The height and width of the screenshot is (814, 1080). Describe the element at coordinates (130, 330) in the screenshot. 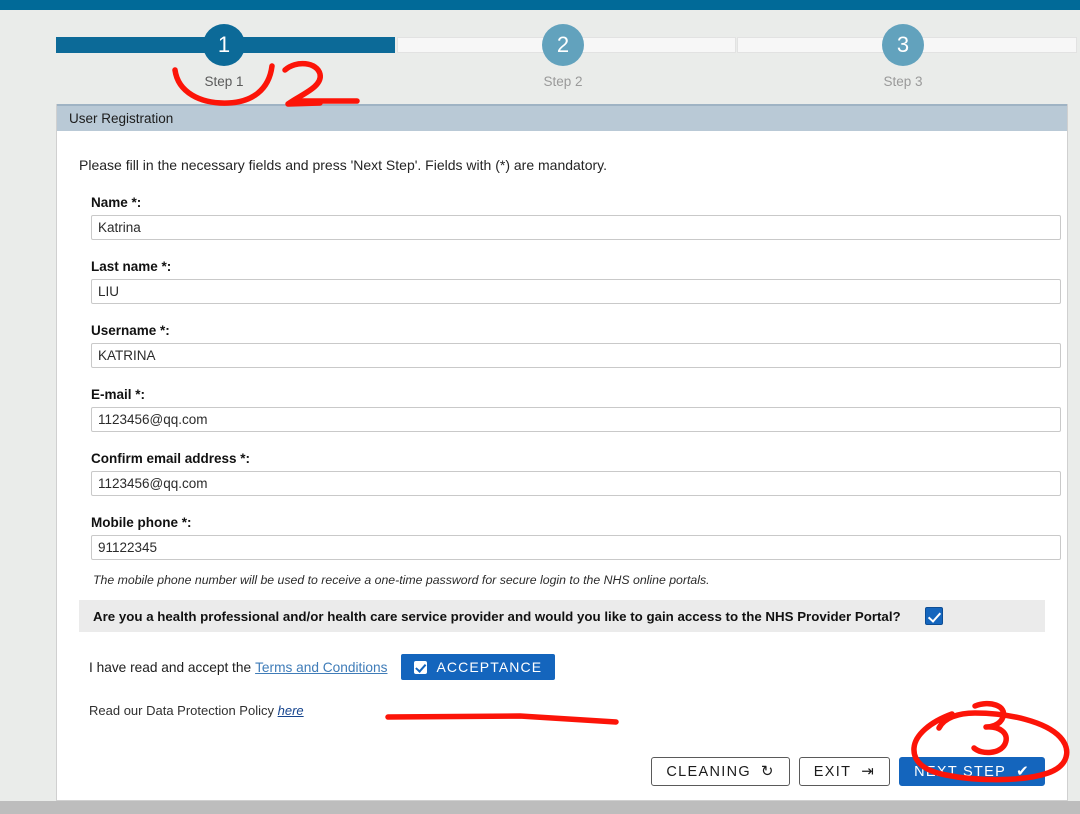

I see `field-username-label: Username *:` at that location.